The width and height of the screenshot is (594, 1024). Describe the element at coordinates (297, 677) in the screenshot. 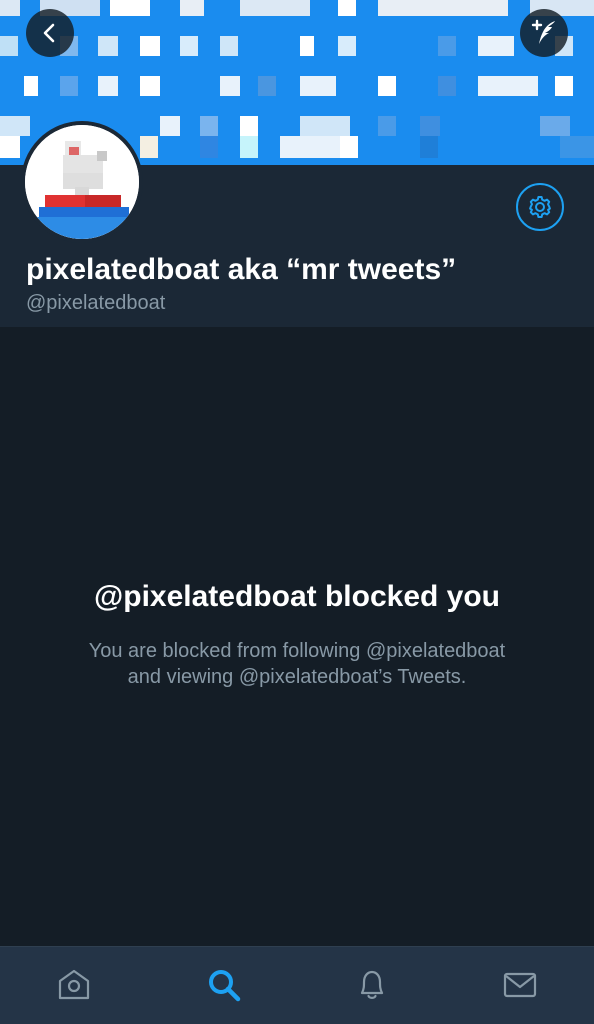

I see `blocked-message-line-2: and viewing @pixelatedboat’s Tweets.` at that location.